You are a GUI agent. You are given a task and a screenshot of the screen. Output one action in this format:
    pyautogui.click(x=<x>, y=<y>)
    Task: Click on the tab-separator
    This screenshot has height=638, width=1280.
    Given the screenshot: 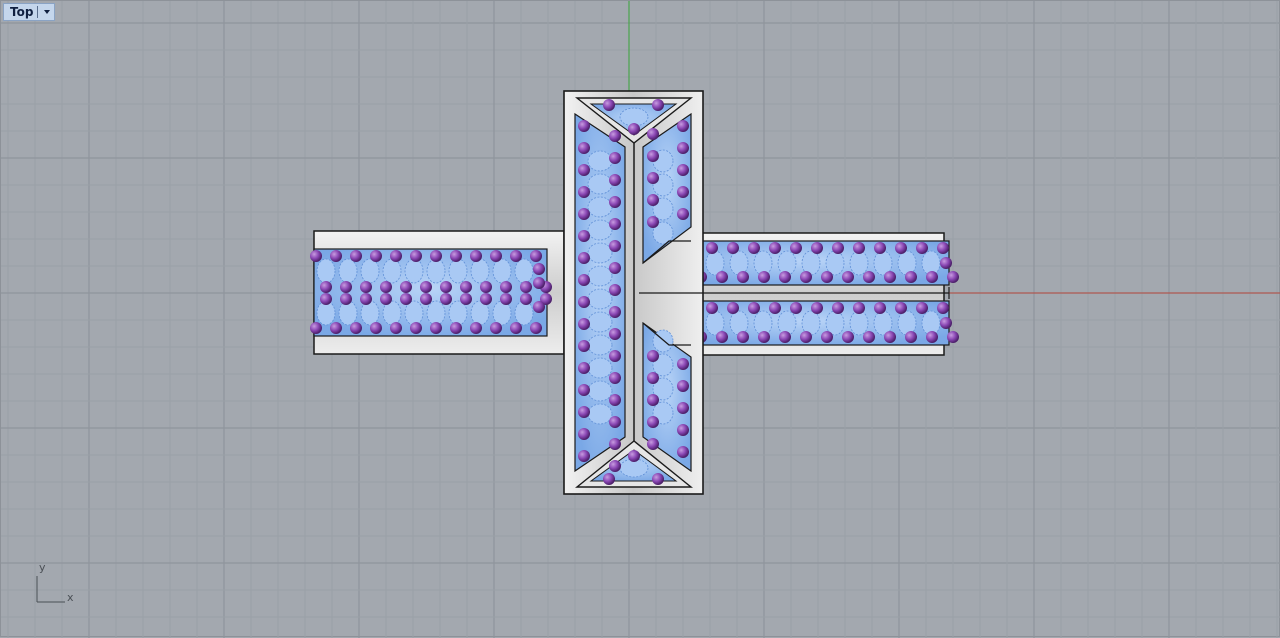 What is the action you would take?
    pyautogui.click(x=38, y=12)
    